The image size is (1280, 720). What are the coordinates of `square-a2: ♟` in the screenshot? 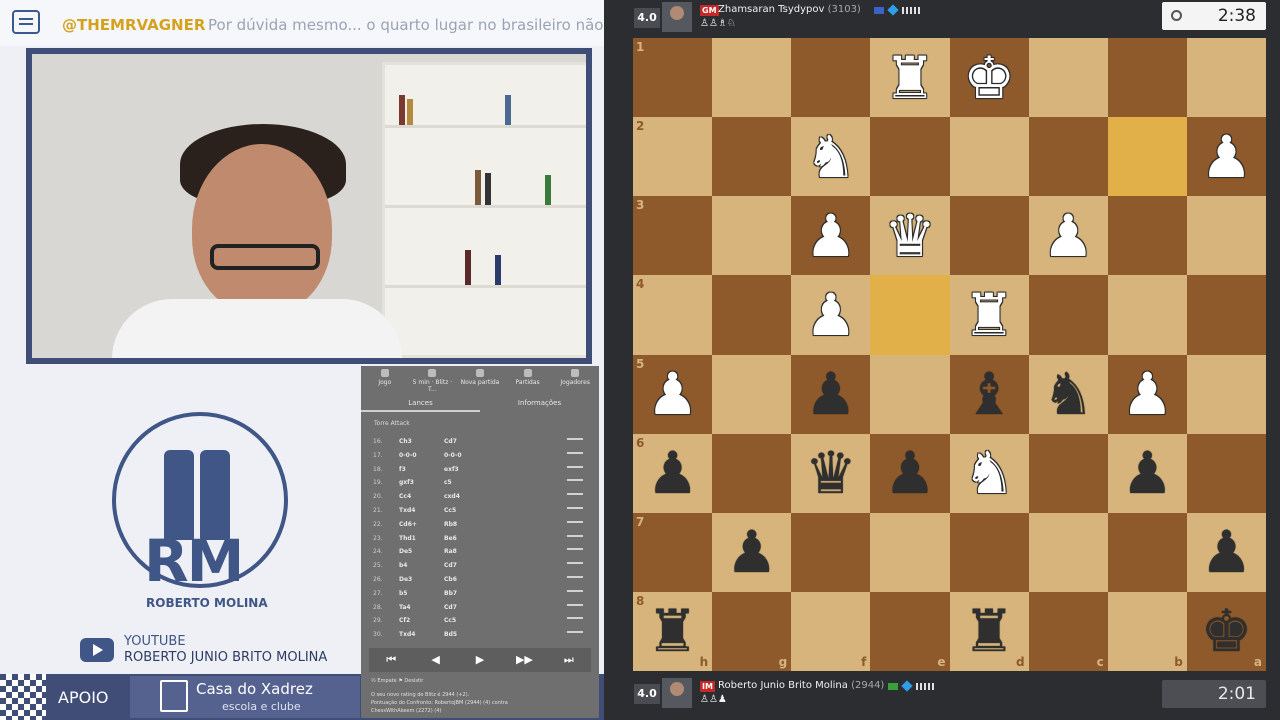 It's located at (1226, 157).